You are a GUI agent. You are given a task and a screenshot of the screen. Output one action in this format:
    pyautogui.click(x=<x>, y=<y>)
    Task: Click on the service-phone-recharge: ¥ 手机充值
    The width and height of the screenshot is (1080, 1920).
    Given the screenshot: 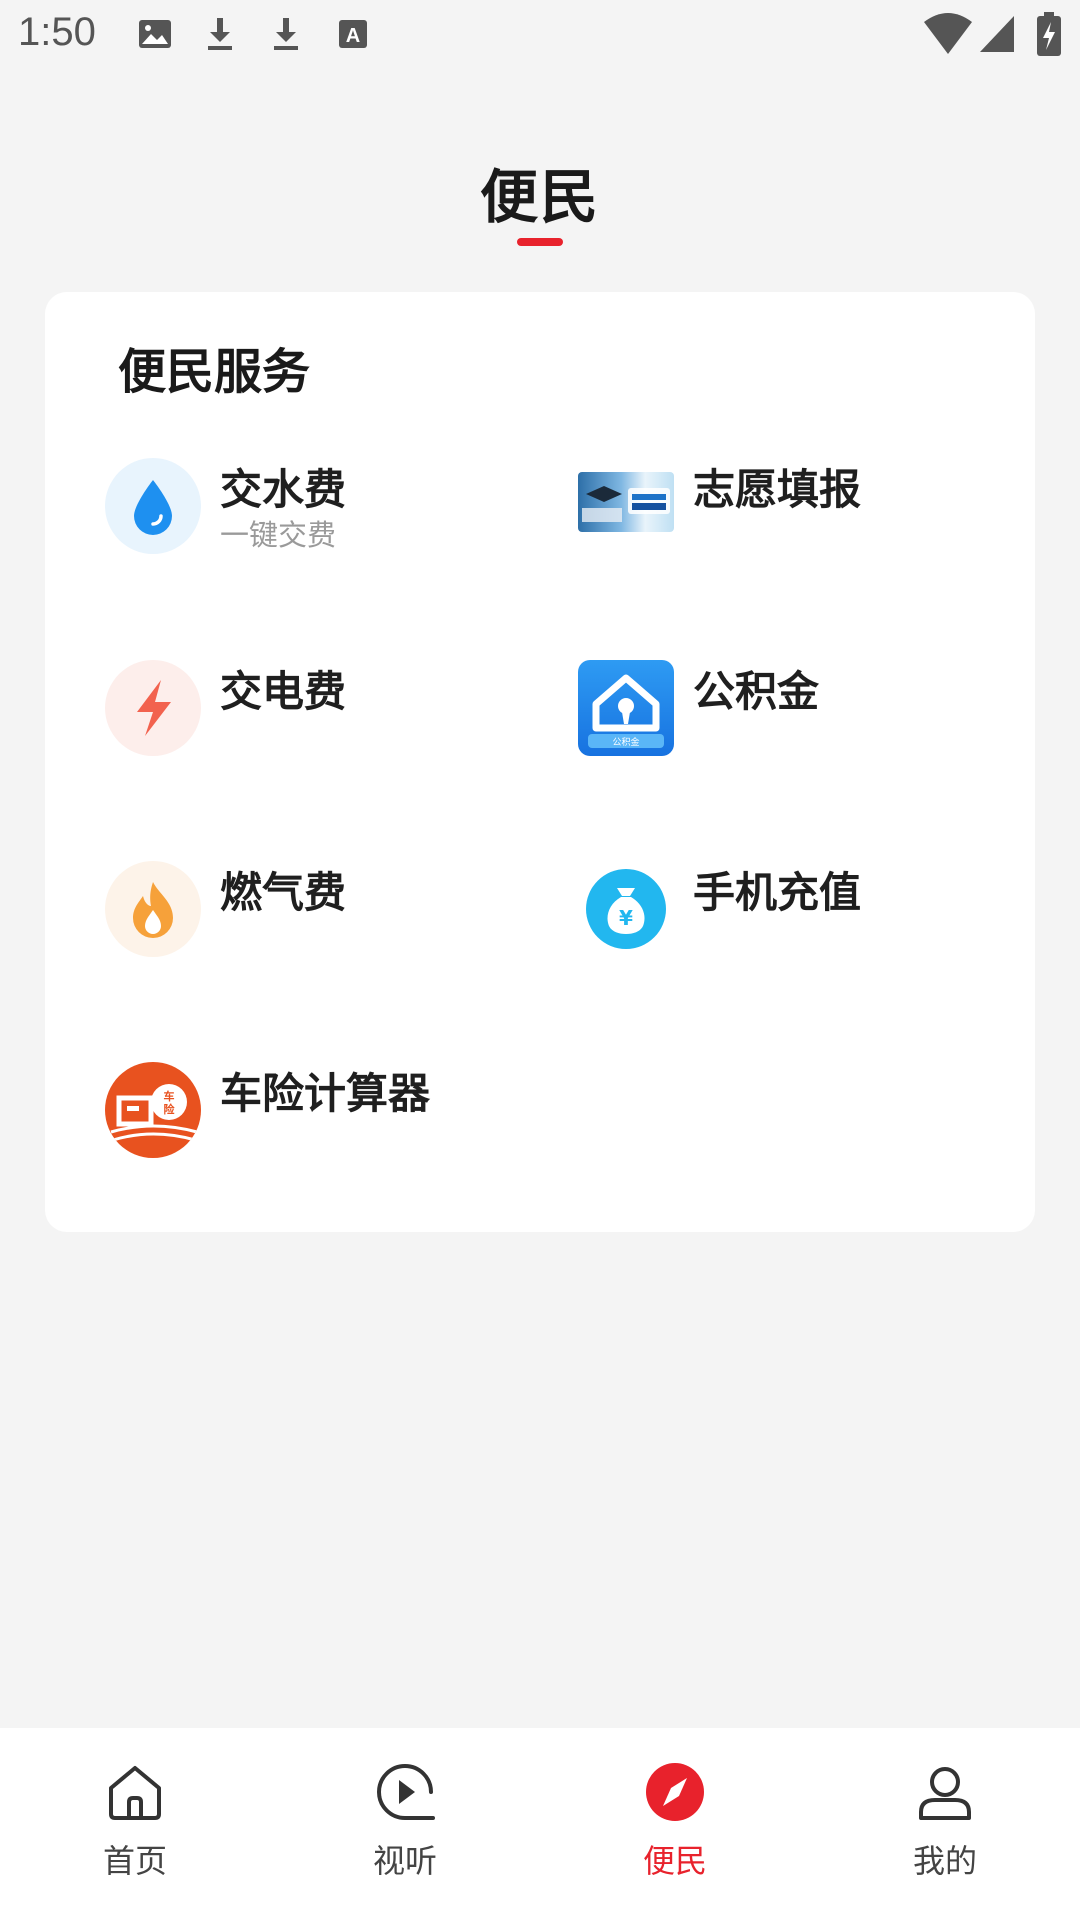 What is the action you would take?
    pyautogui.click(x=798, y=910)
    